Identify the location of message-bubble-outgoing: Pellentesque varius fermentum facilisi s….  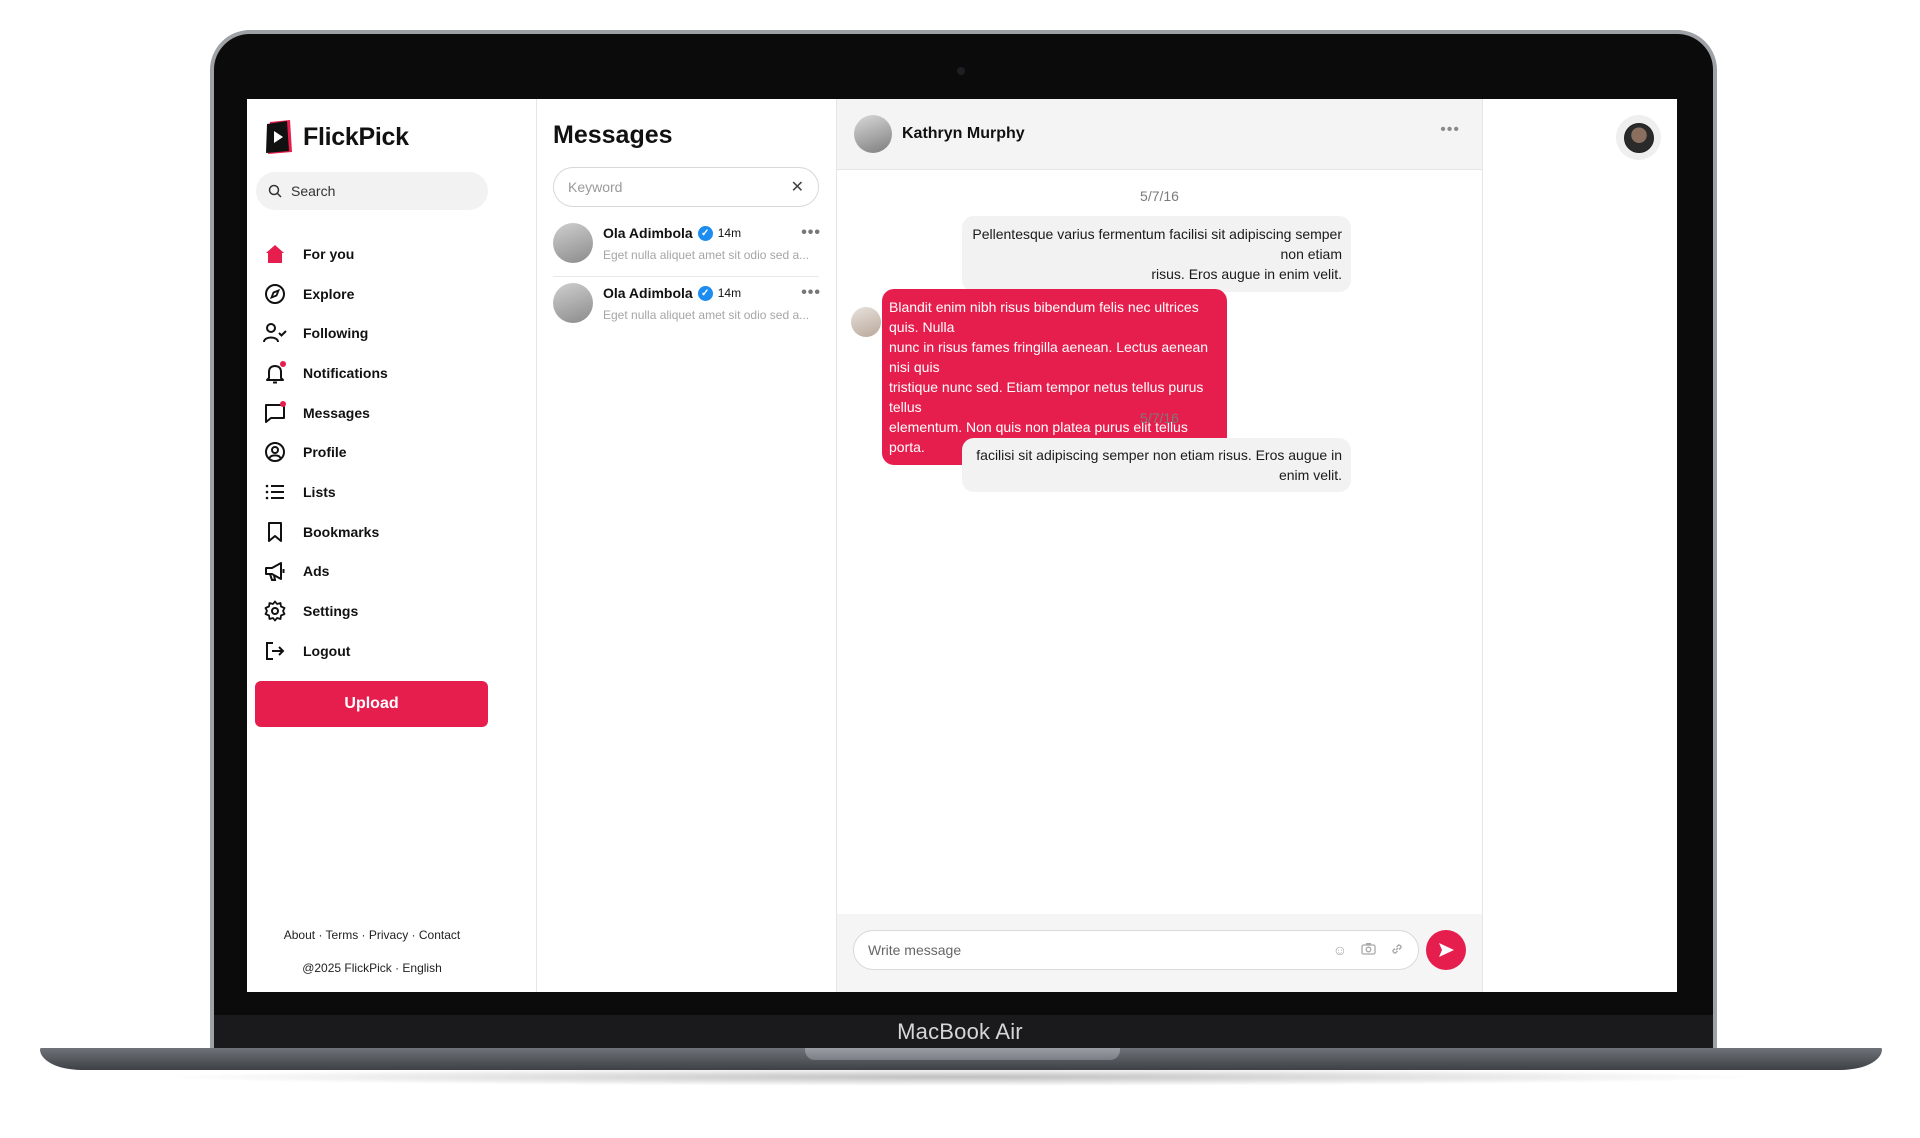
(1156, 254).